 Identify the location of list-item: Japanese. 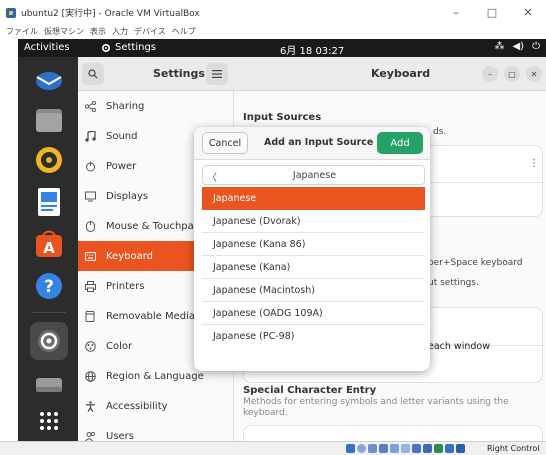
(313, 198).